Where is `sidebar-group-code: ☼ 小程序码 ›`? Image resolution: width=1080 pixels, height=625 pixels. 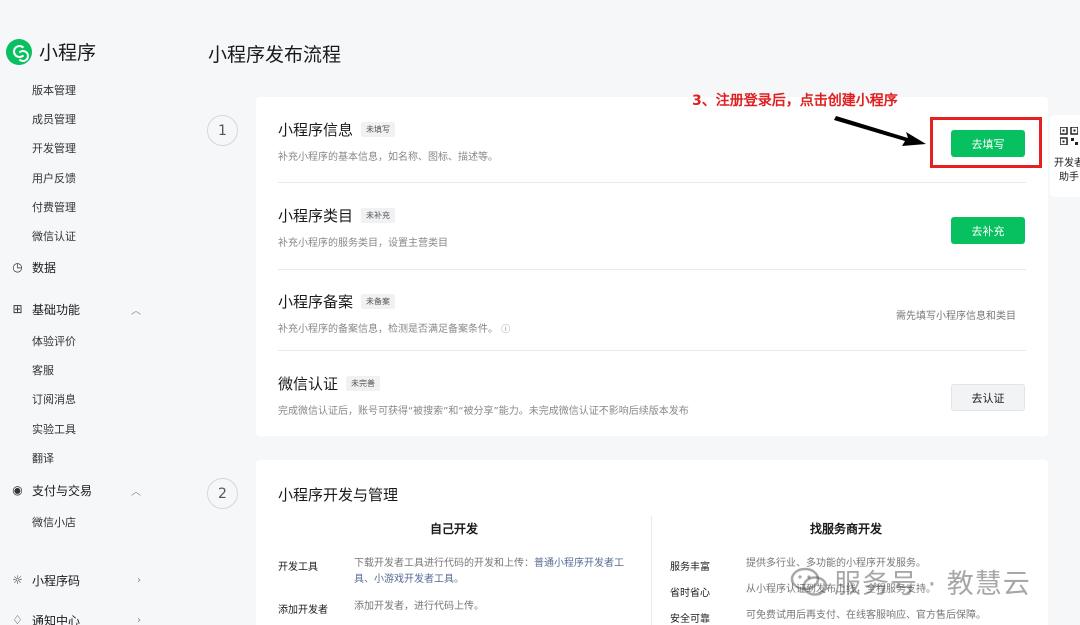 sidebar-group-code: ☼ 小程序码 › is located at coordinates (76, 580).